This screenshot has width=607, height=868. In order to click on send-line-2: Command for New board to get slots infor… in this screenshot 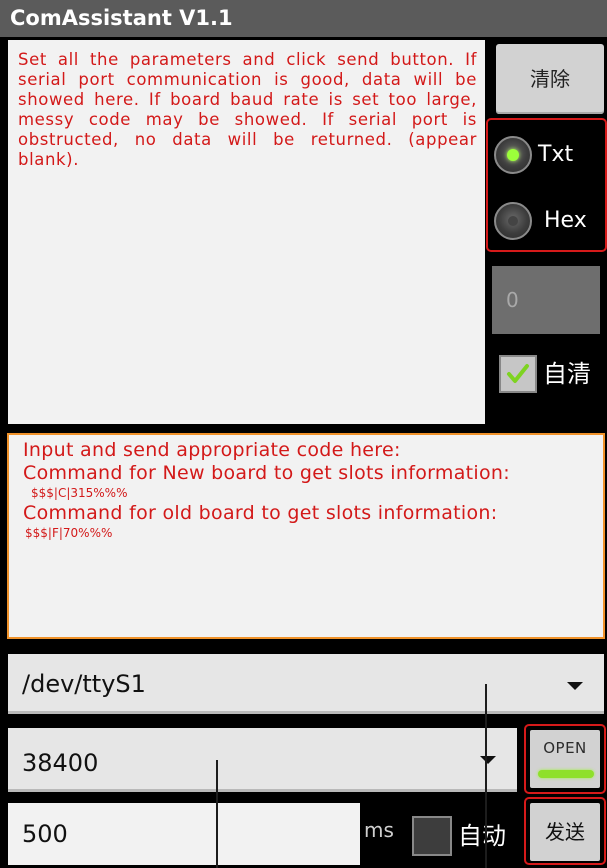, I will do `click(266, 473)`.